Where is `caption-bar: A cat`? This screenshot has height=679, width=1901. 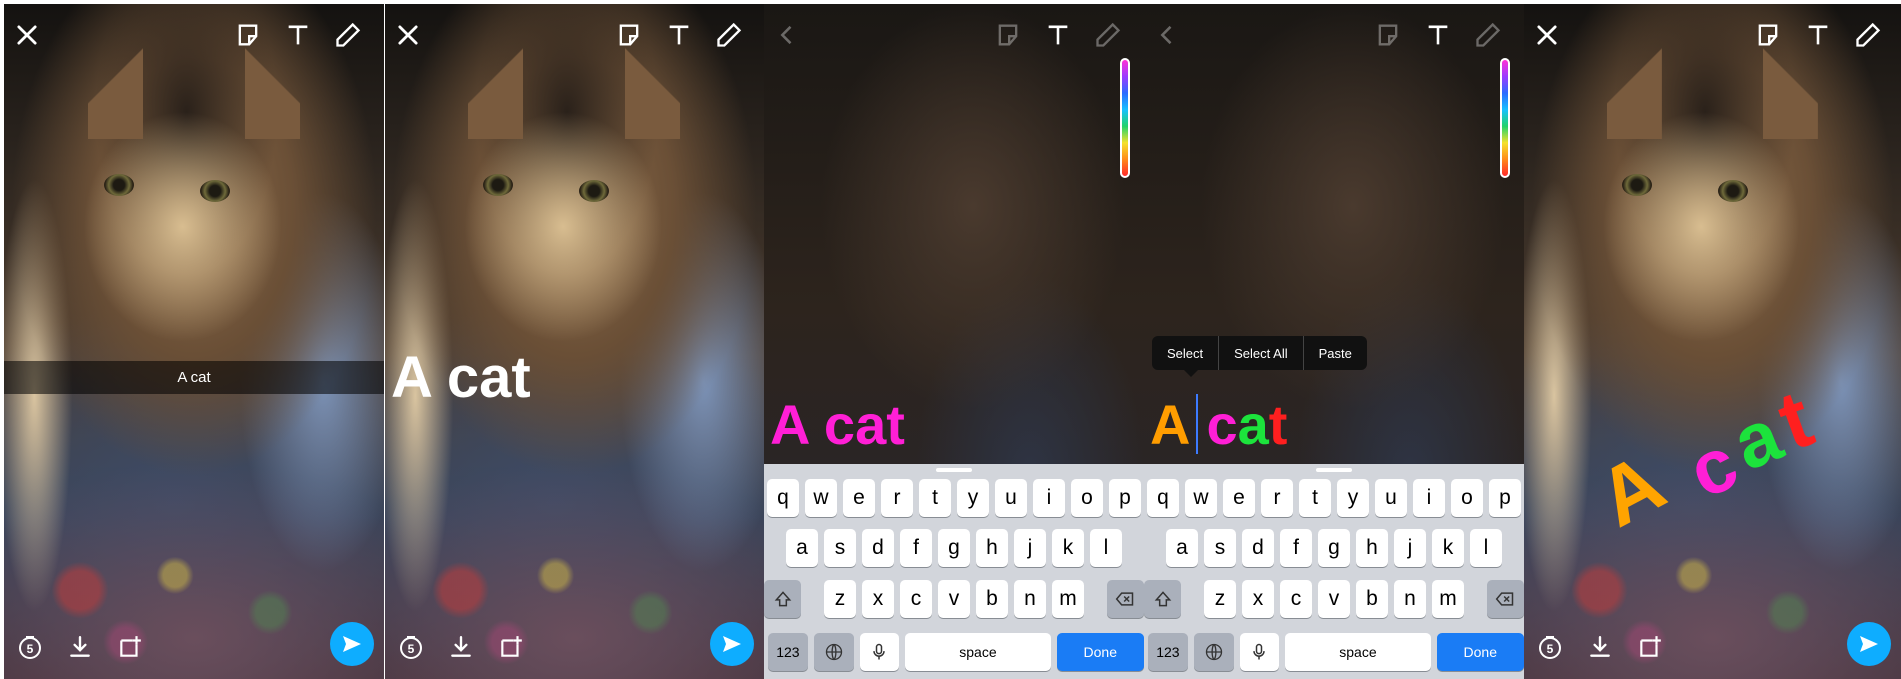 caption-bar: A cat is located at coordinates (194, 377).